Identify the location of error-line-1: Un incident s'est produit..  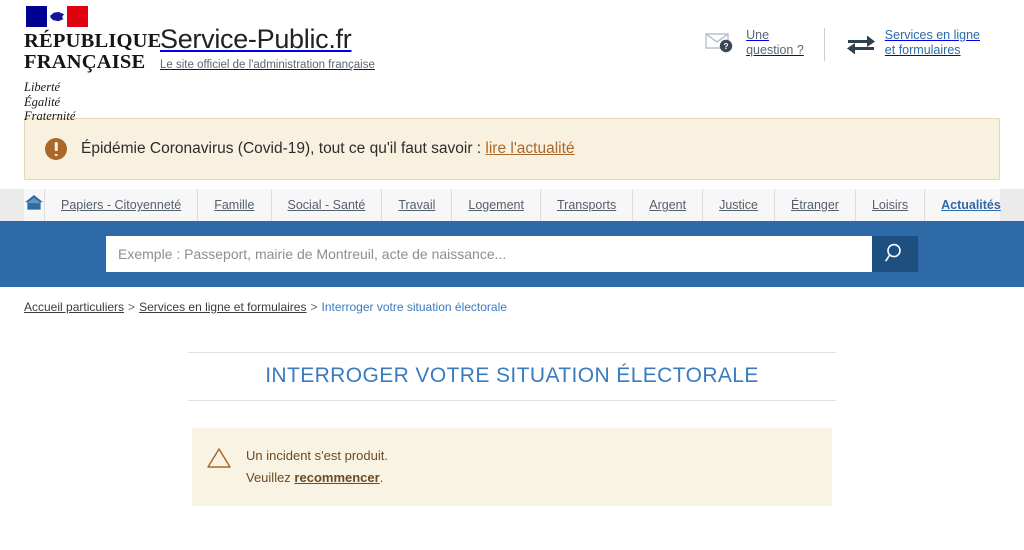
(317, 455).